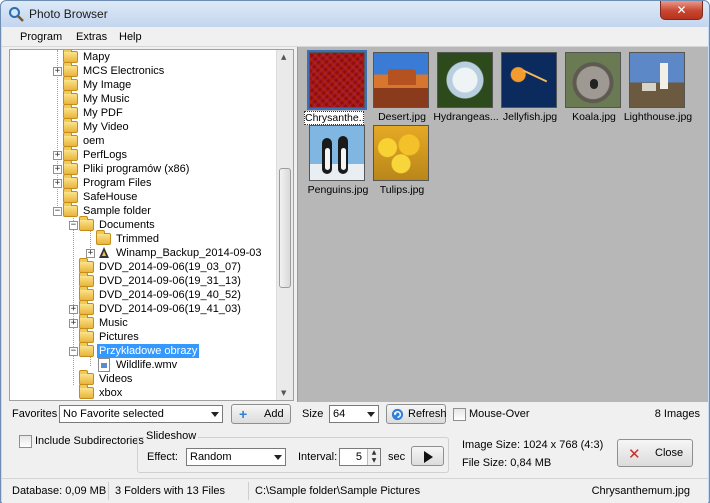 Image resolution: width=710 pixels, height=503 pixels. I want to click on interval-value: 5, so click(358, 457).